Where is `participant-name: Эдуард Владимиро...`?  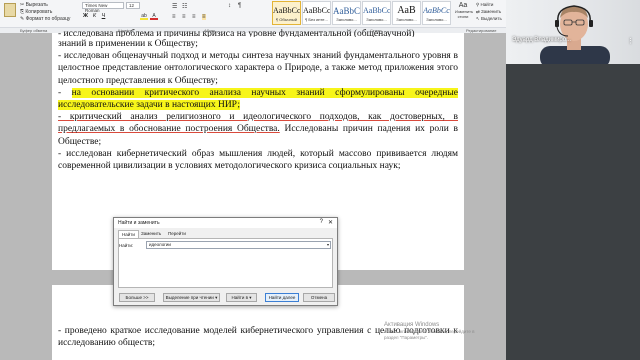 participant-name: Эдуард Владимиро... is located at coordinates (542, 40).